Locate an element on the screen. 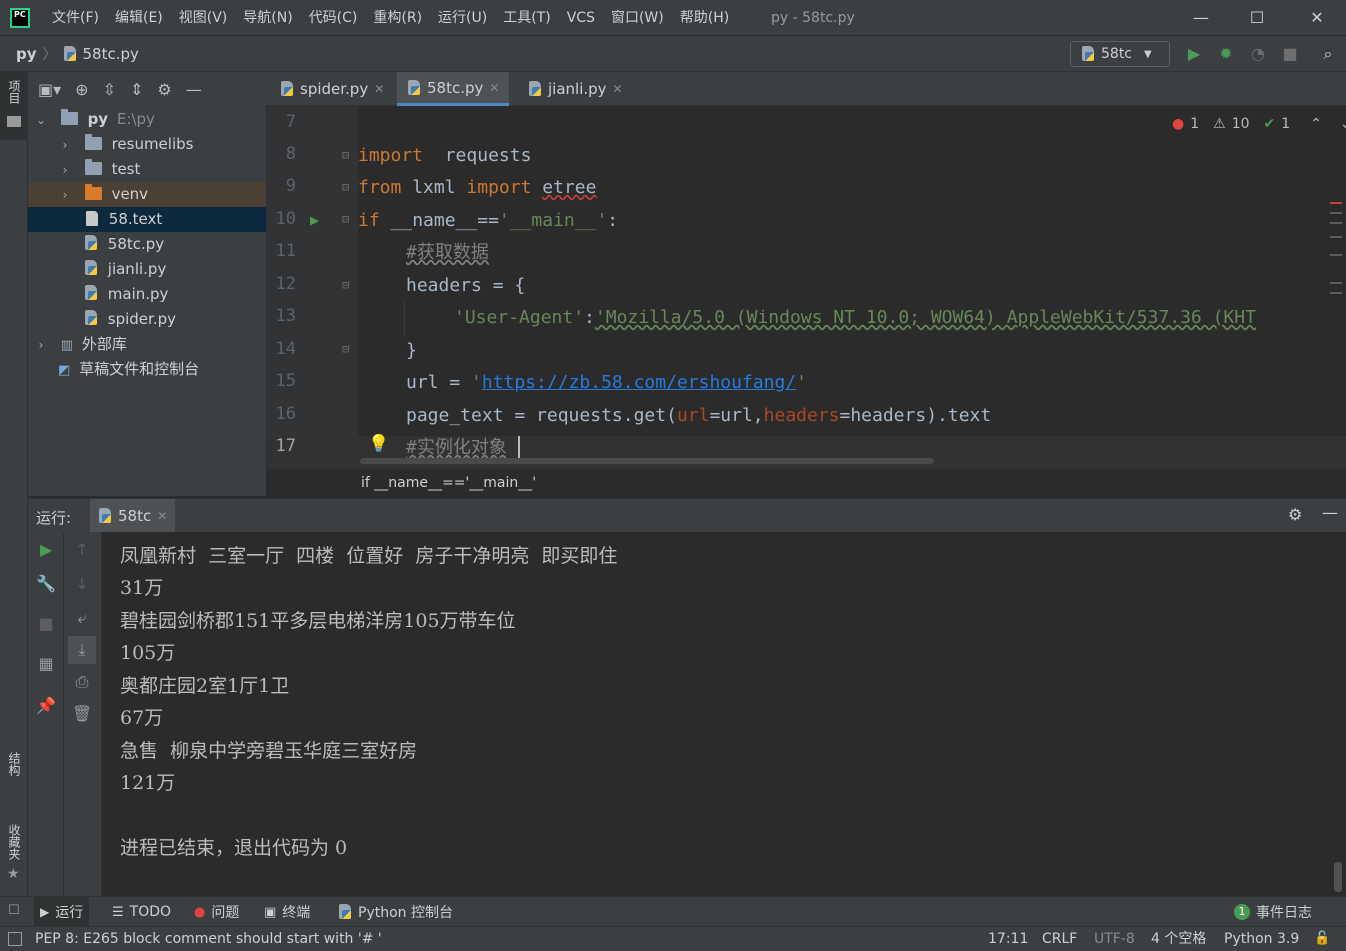 This screenshot has width=1346, height=951. code-text: =url, is located at coordinates (736, 415).